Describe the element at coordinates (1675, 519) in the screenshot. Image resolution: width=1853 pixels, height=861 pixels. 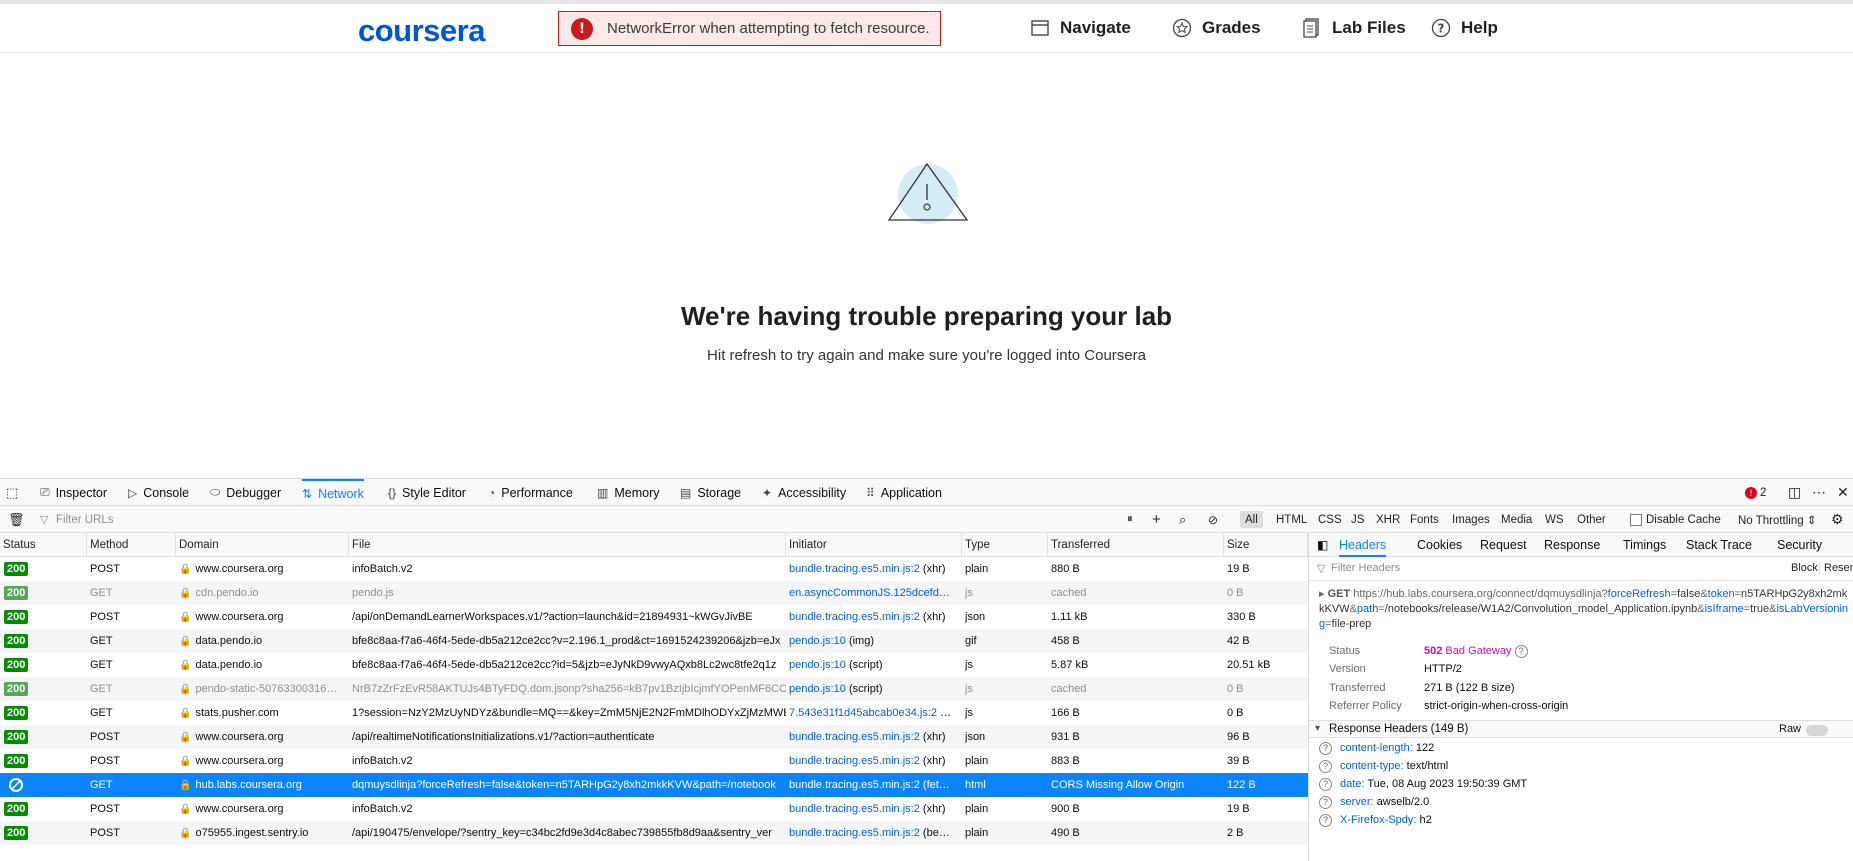
I see `disable-cache-toggle: Disable Cache` at that location.